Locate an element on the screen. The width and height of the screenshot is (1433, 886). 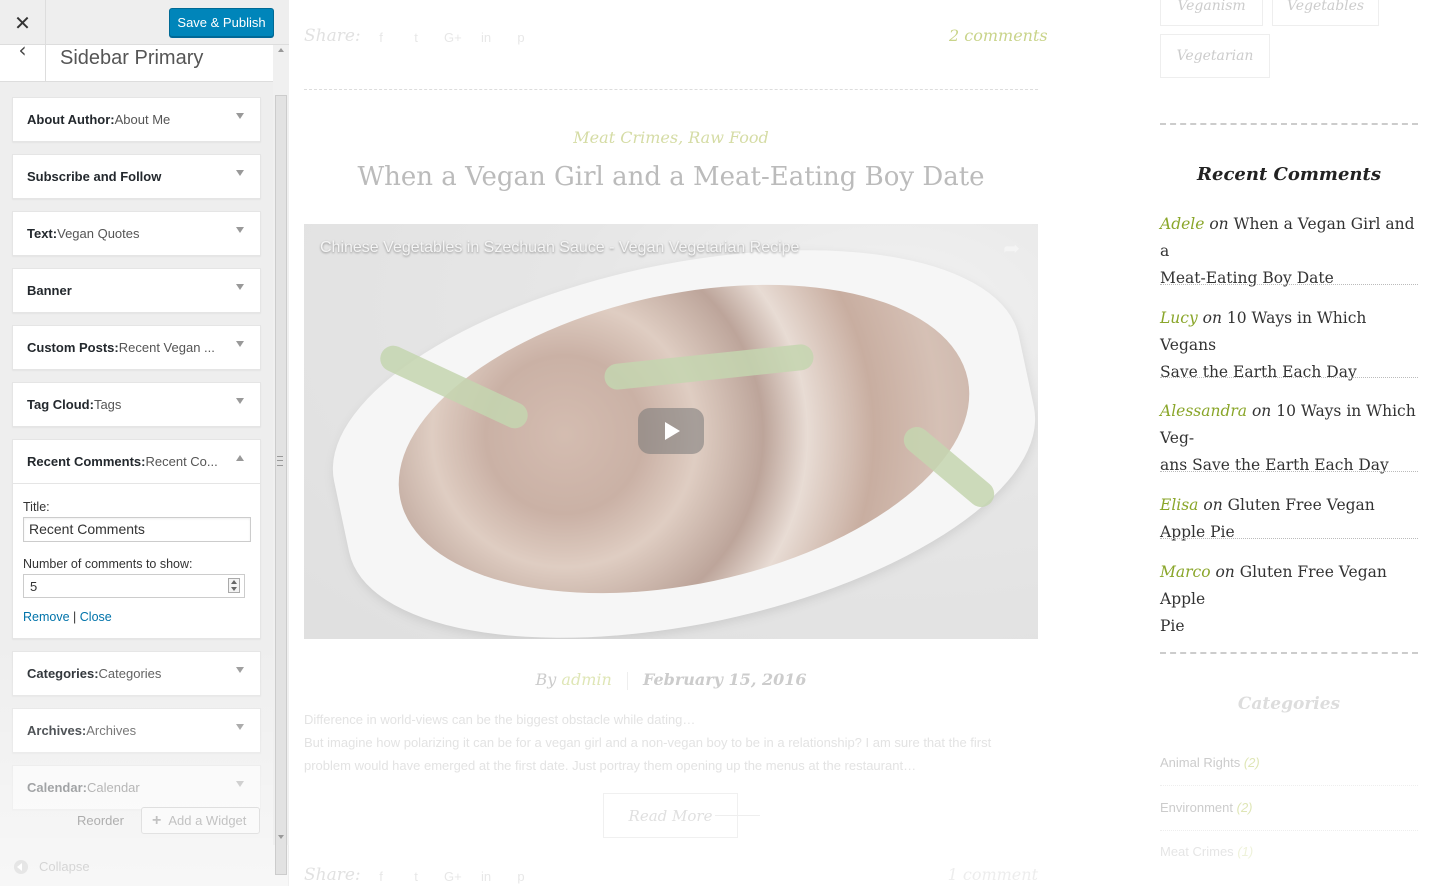
category-item: Animal Rights (2) is located at coordinates (1210, 762).